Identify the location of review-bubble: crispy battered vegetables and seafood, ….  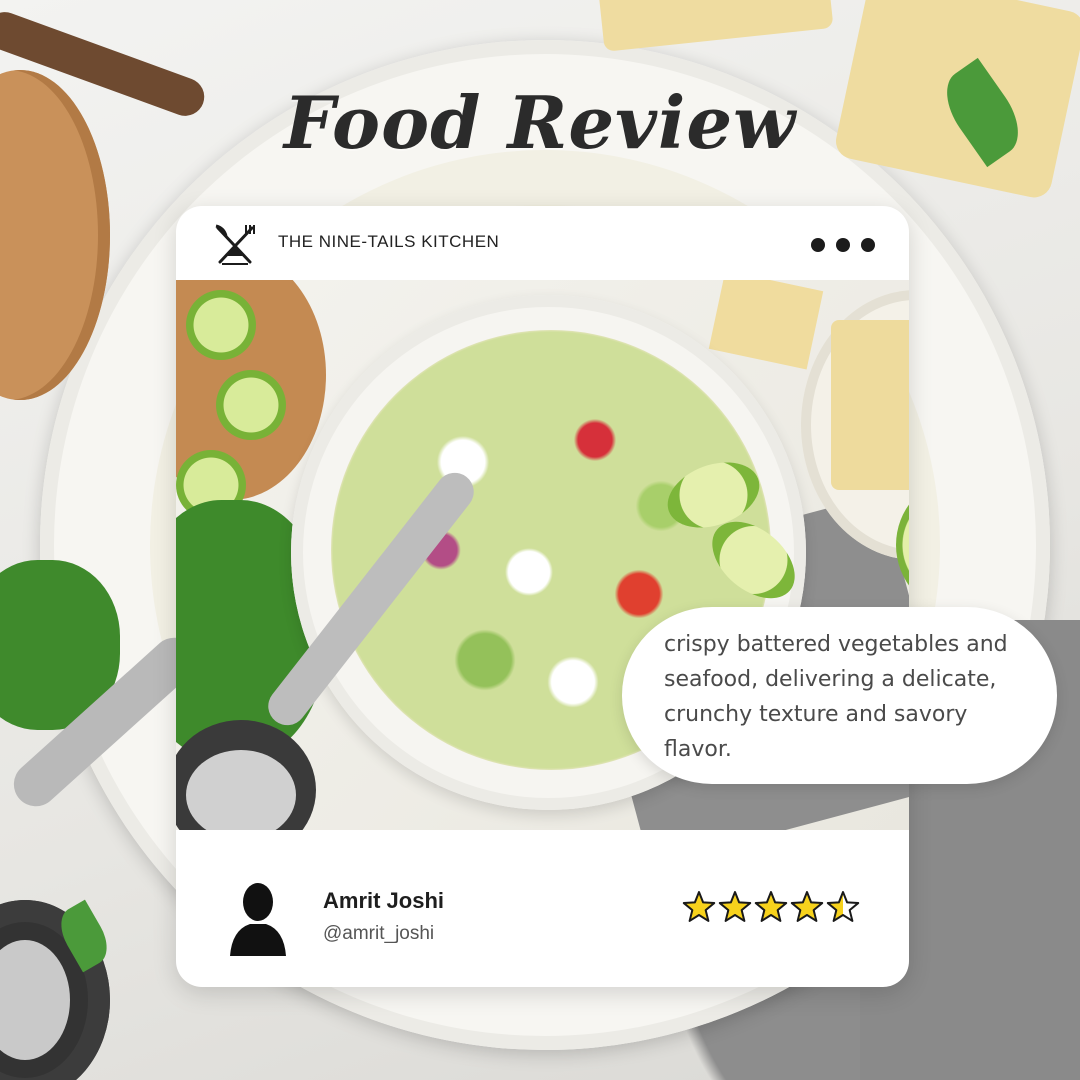
(839, 695).